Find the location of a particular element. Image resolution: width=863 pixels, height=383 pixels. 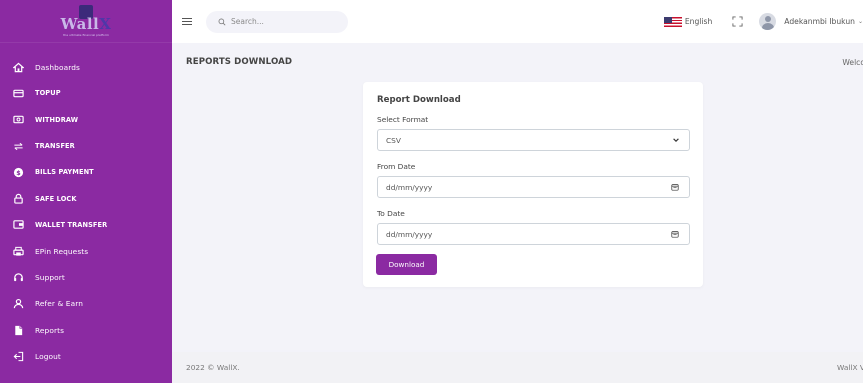

footer: 2022 © WallX. WallX V is located at coordinates (517, 367).